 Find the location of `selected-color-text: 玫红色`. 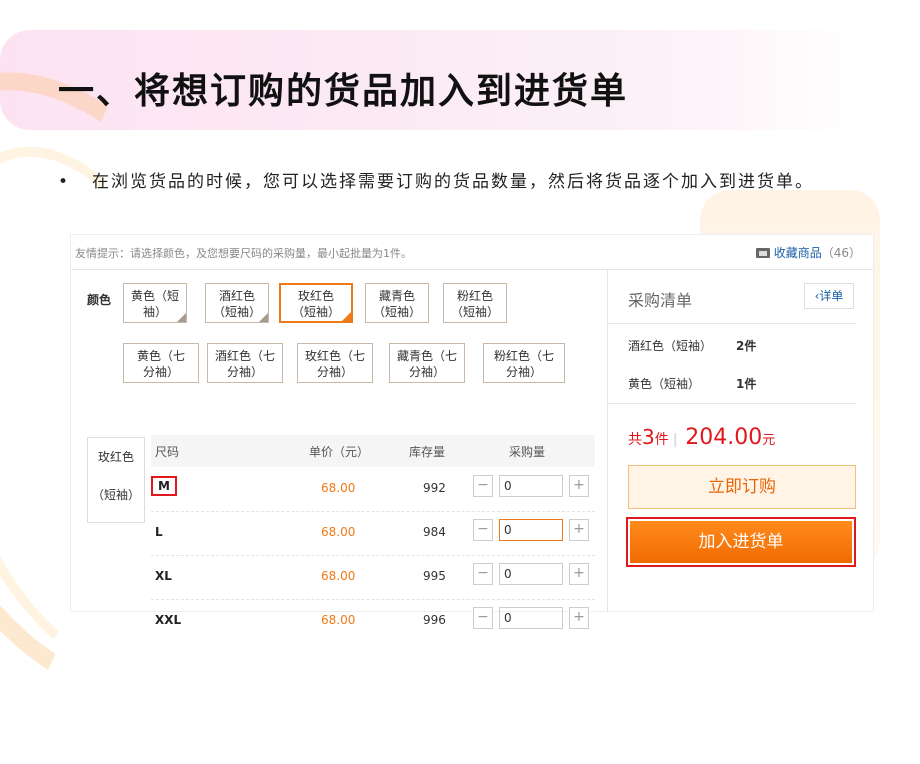

selected-color-text: 玫红色 is located at coordinates (115, 457).